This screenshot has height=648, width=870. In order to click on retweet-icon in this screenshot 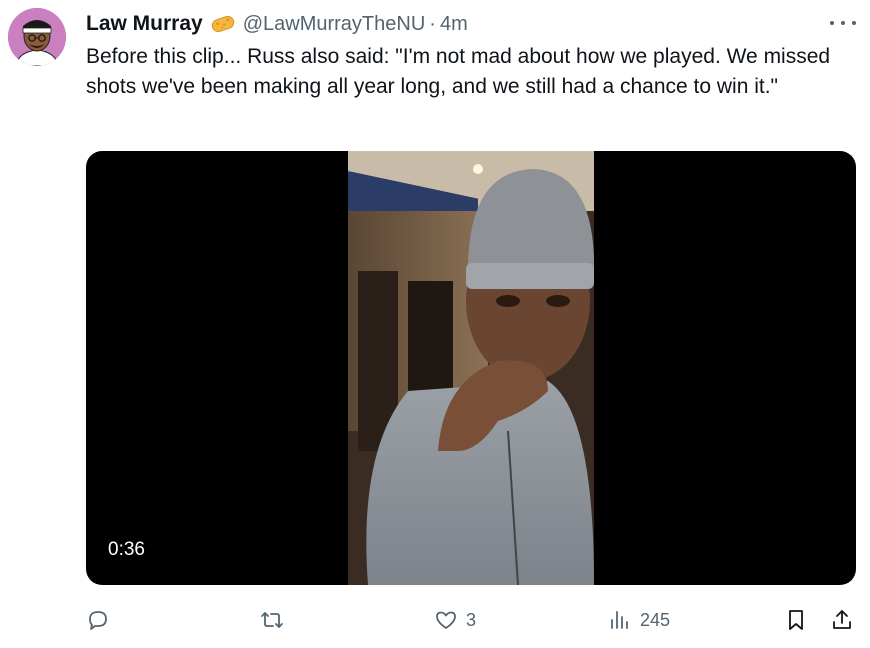, I will do `click(272, 620)`.